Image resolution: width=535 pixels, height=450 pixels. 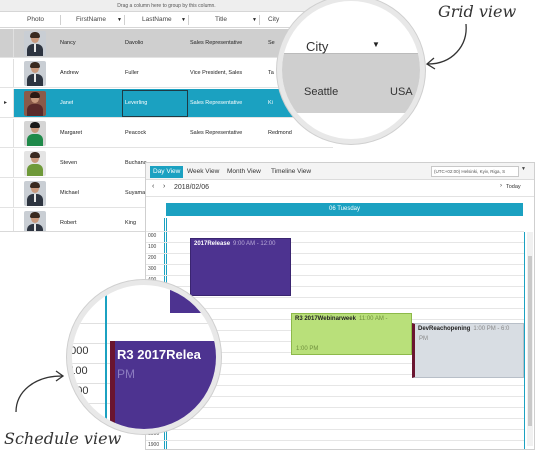 What do you see at coordinates (468, 350) in the screenshot?
I see `appointment-devreach-opening: DevReachopening 1:00 PM - 6:0 PM` at bounding box center [468, 350].